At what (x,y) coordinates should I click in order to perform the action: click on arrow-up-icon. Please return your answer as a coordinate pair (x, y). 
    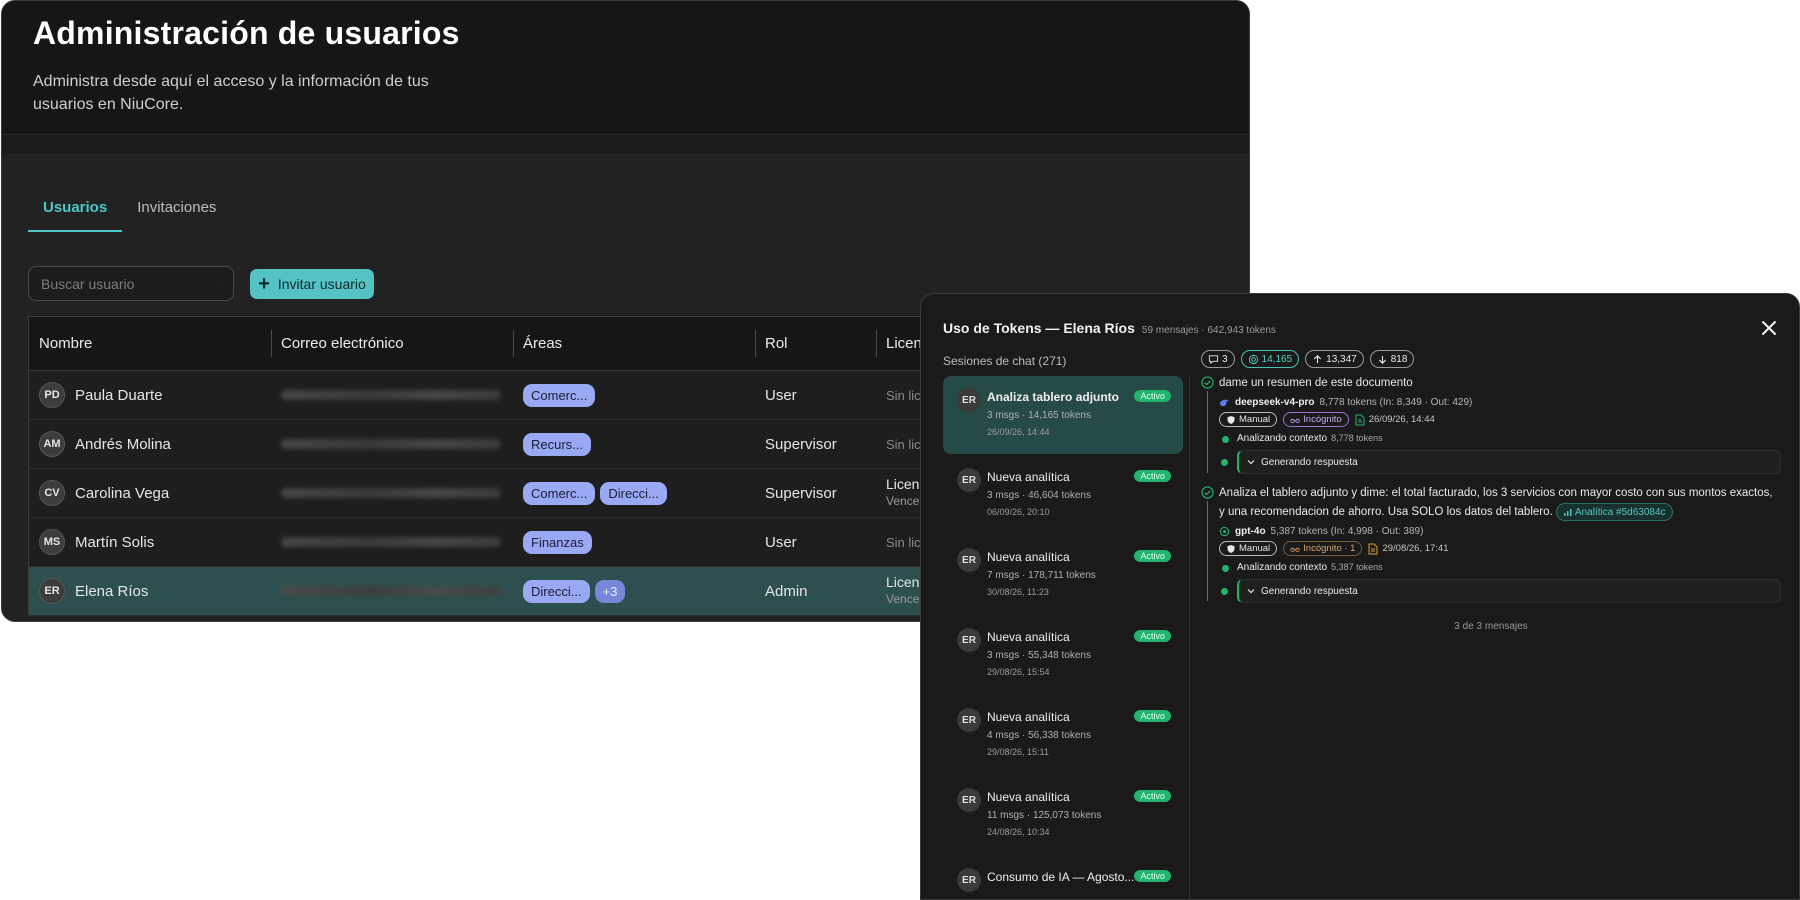
    Looking at the image, I should click on (1318, 358).